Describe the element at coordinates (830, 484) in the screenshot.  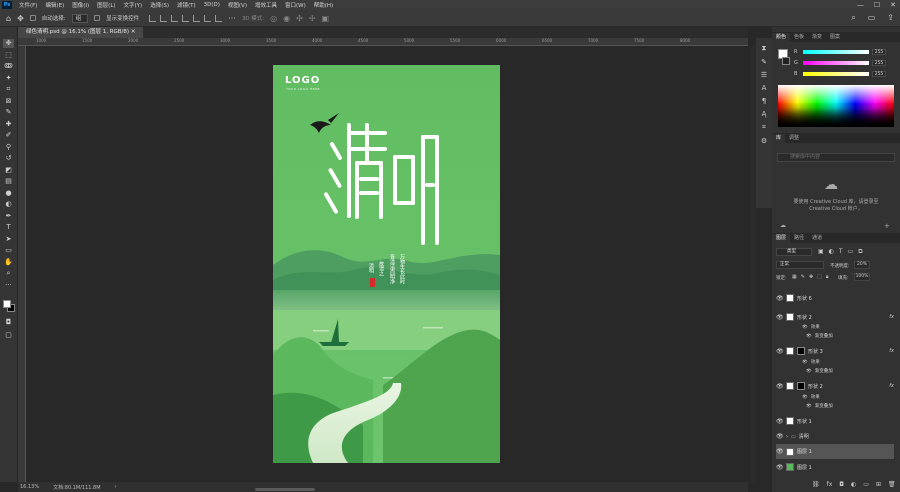
I see `fx-add-icon: fx` at that location.